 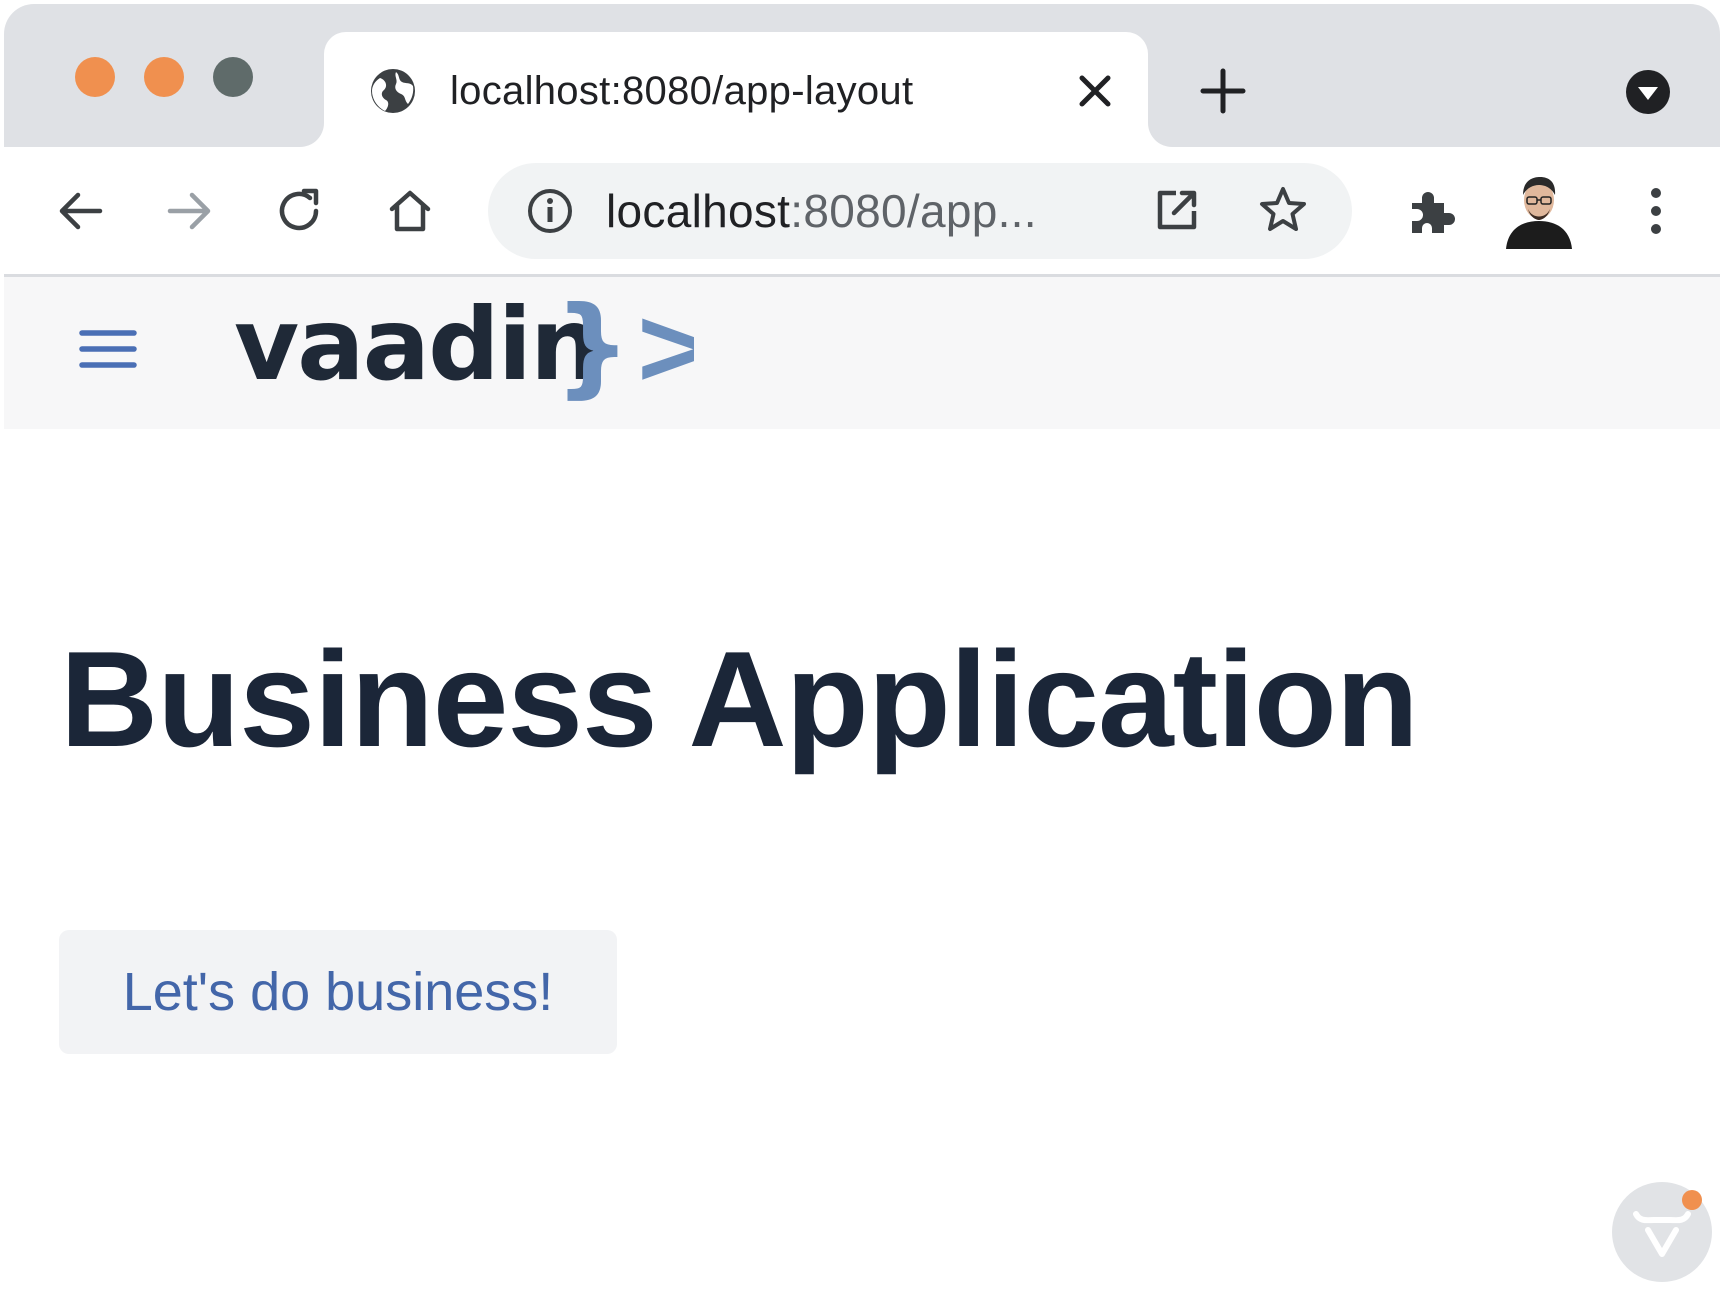 What do you see at coordinates (1692, 1200) in the screenshot?
I see `notification-dot` at bounding box center [1692, 1200].